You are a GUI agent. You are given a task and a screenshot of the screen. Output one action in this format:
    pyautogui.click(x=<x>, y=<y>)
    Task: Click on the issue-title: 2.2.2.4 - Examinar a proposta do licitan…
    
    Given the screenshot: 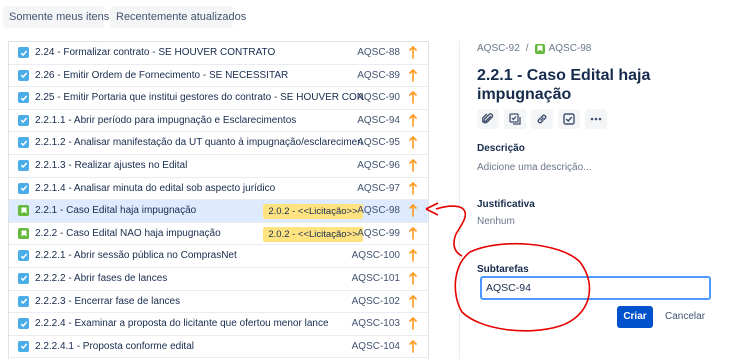 What is the action you would take?
    pyautogui.click(x=182, y=324)
    